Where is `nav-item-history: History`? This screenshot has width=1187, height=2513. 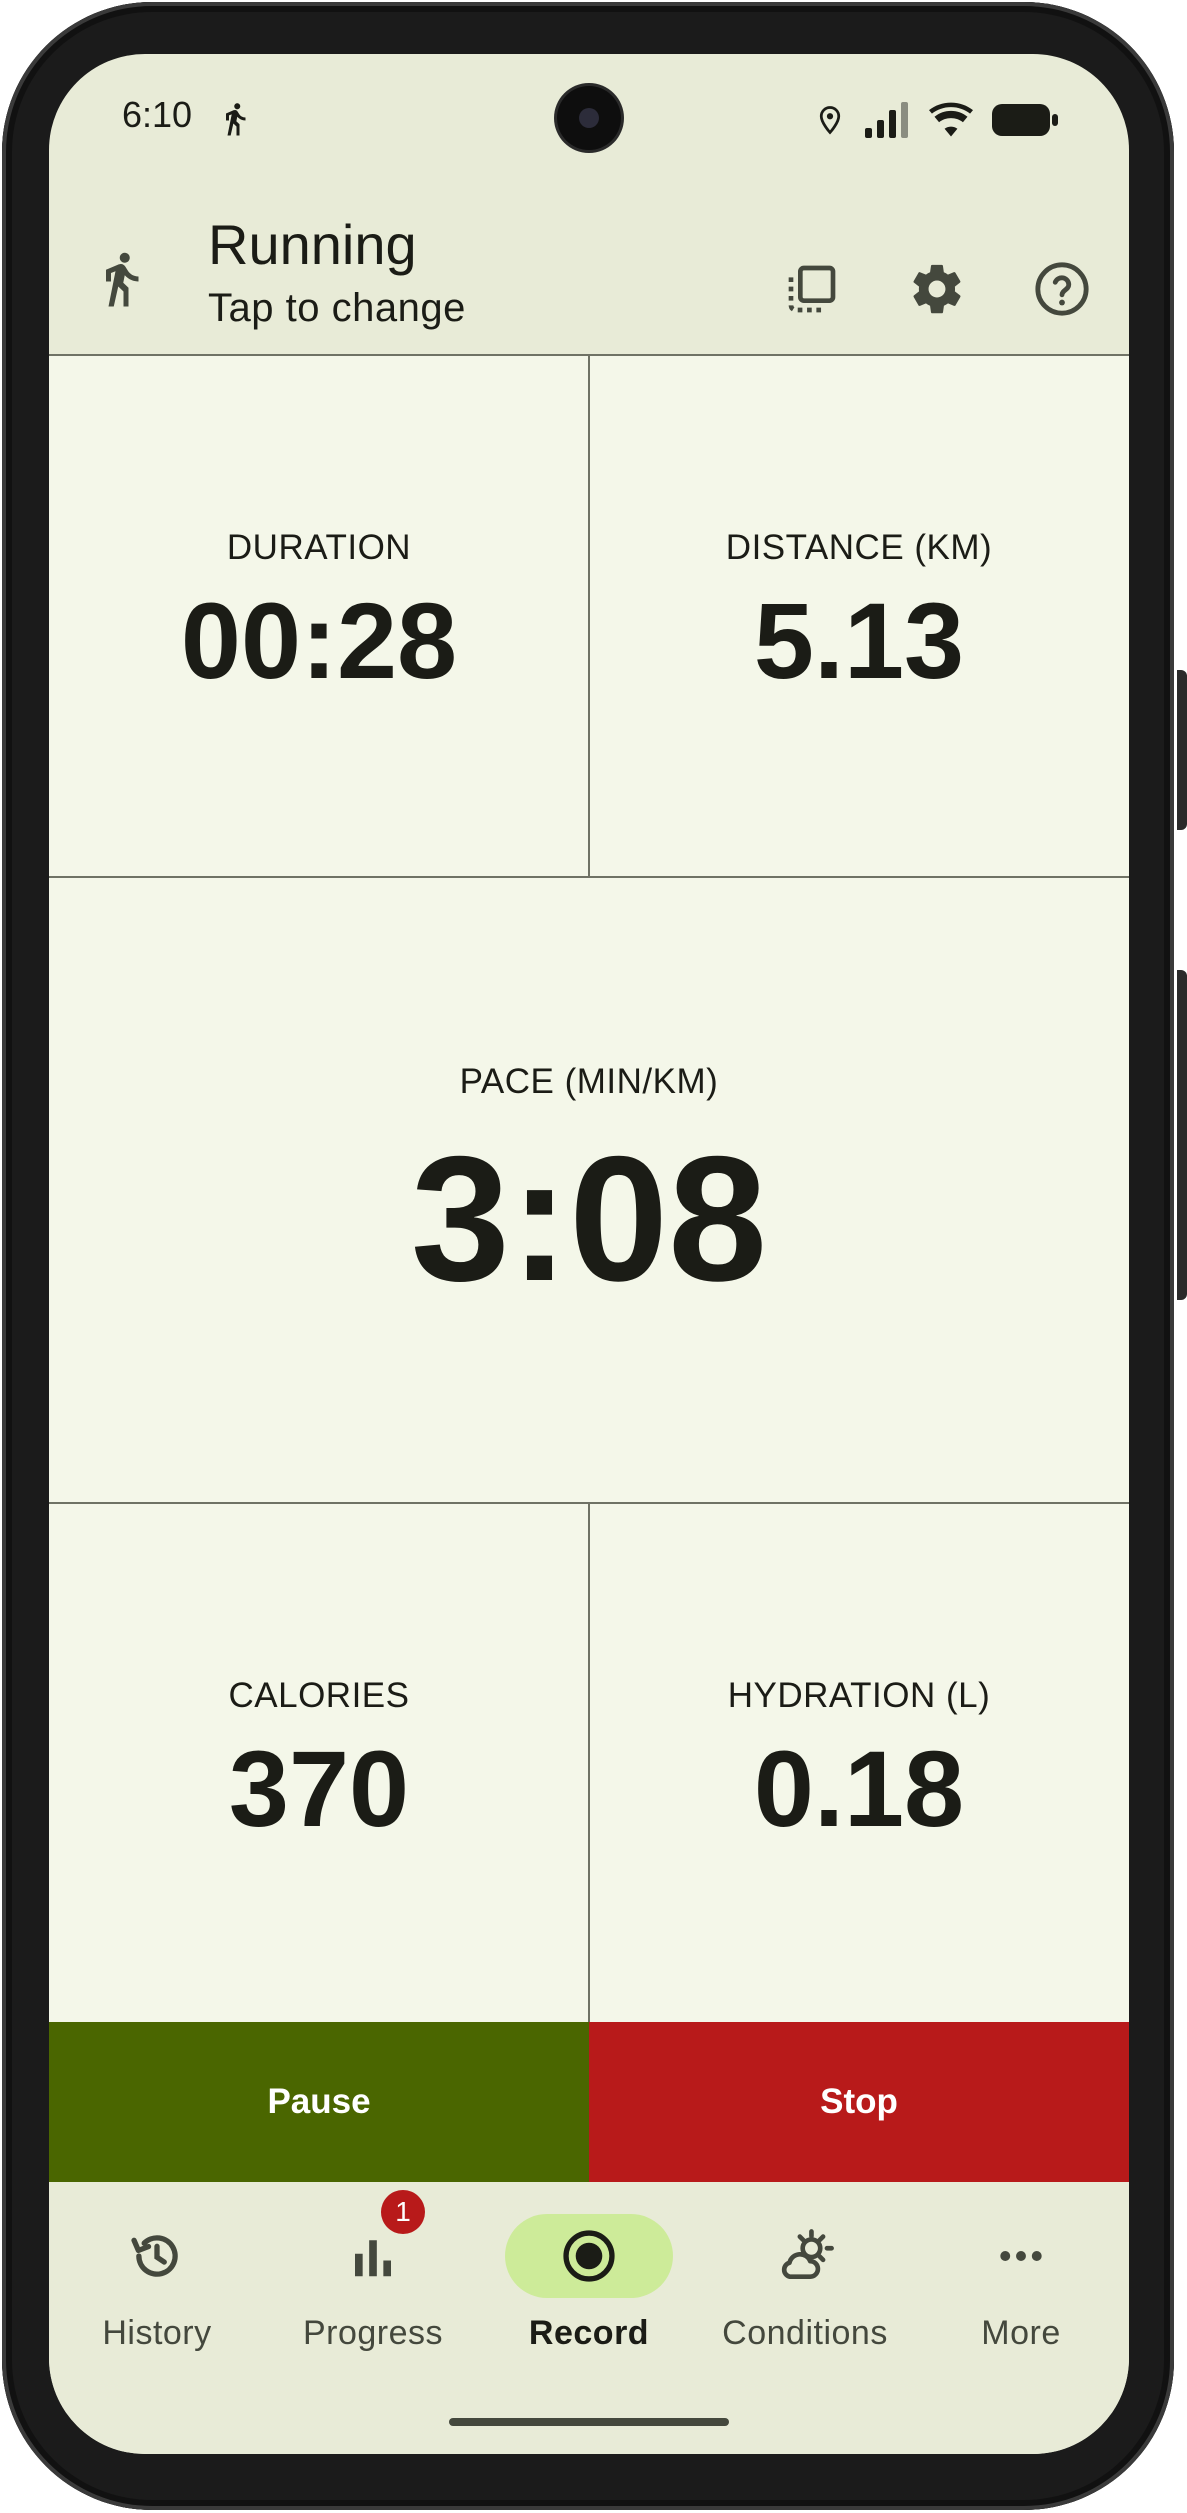
nav-item-history: History is located at coordinates (157, 2282).